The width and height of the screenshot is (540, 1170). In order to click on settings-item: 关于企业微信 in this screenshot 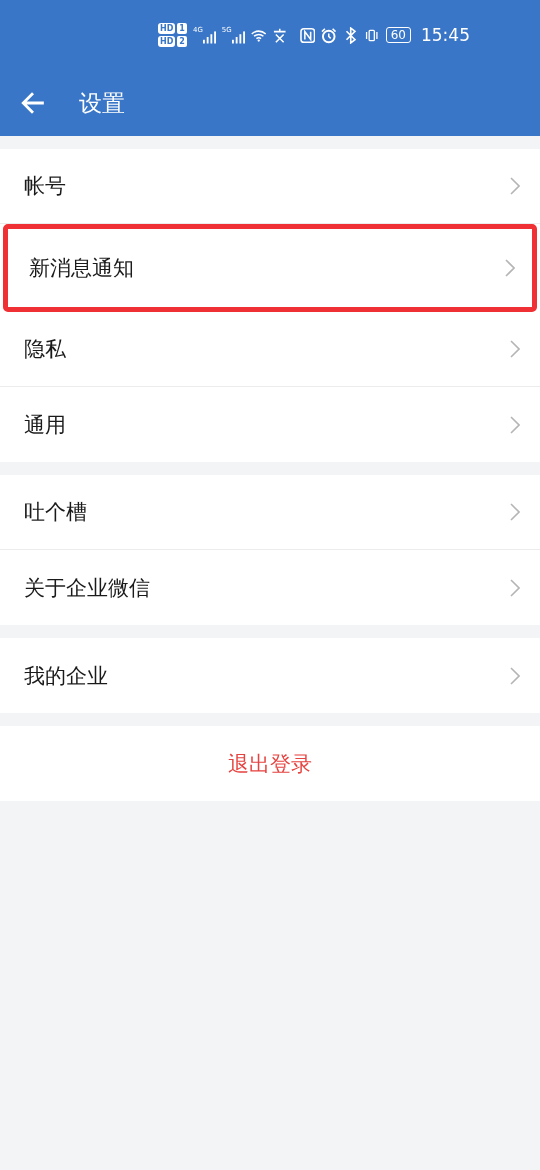, I will do `click(270, 587)`.